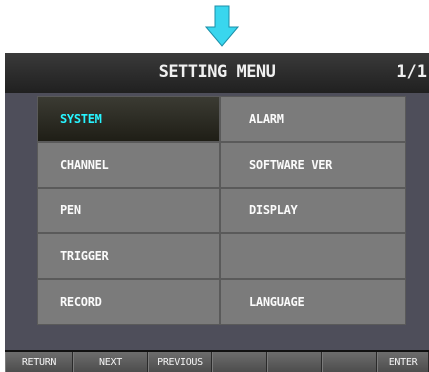 The height and width of the screenshot is (372, 429). I want to click on menu-item-language: LANGUAGE, so click(313, 302).